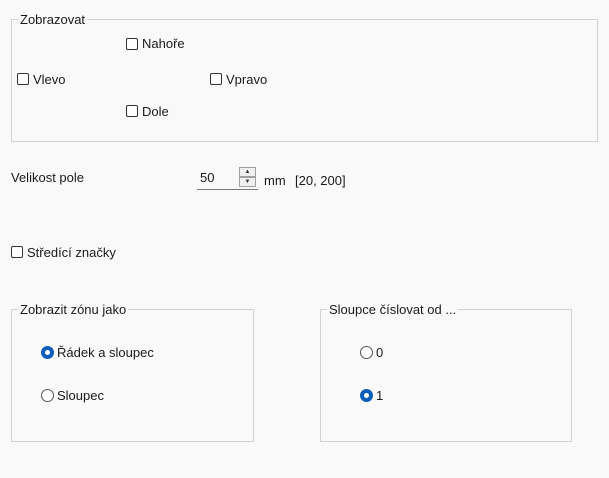  What do you see at coordinates (320, 180) in the screenshot?
I see `field-size-range: [20, 200]` at bounding box center [320, 180].